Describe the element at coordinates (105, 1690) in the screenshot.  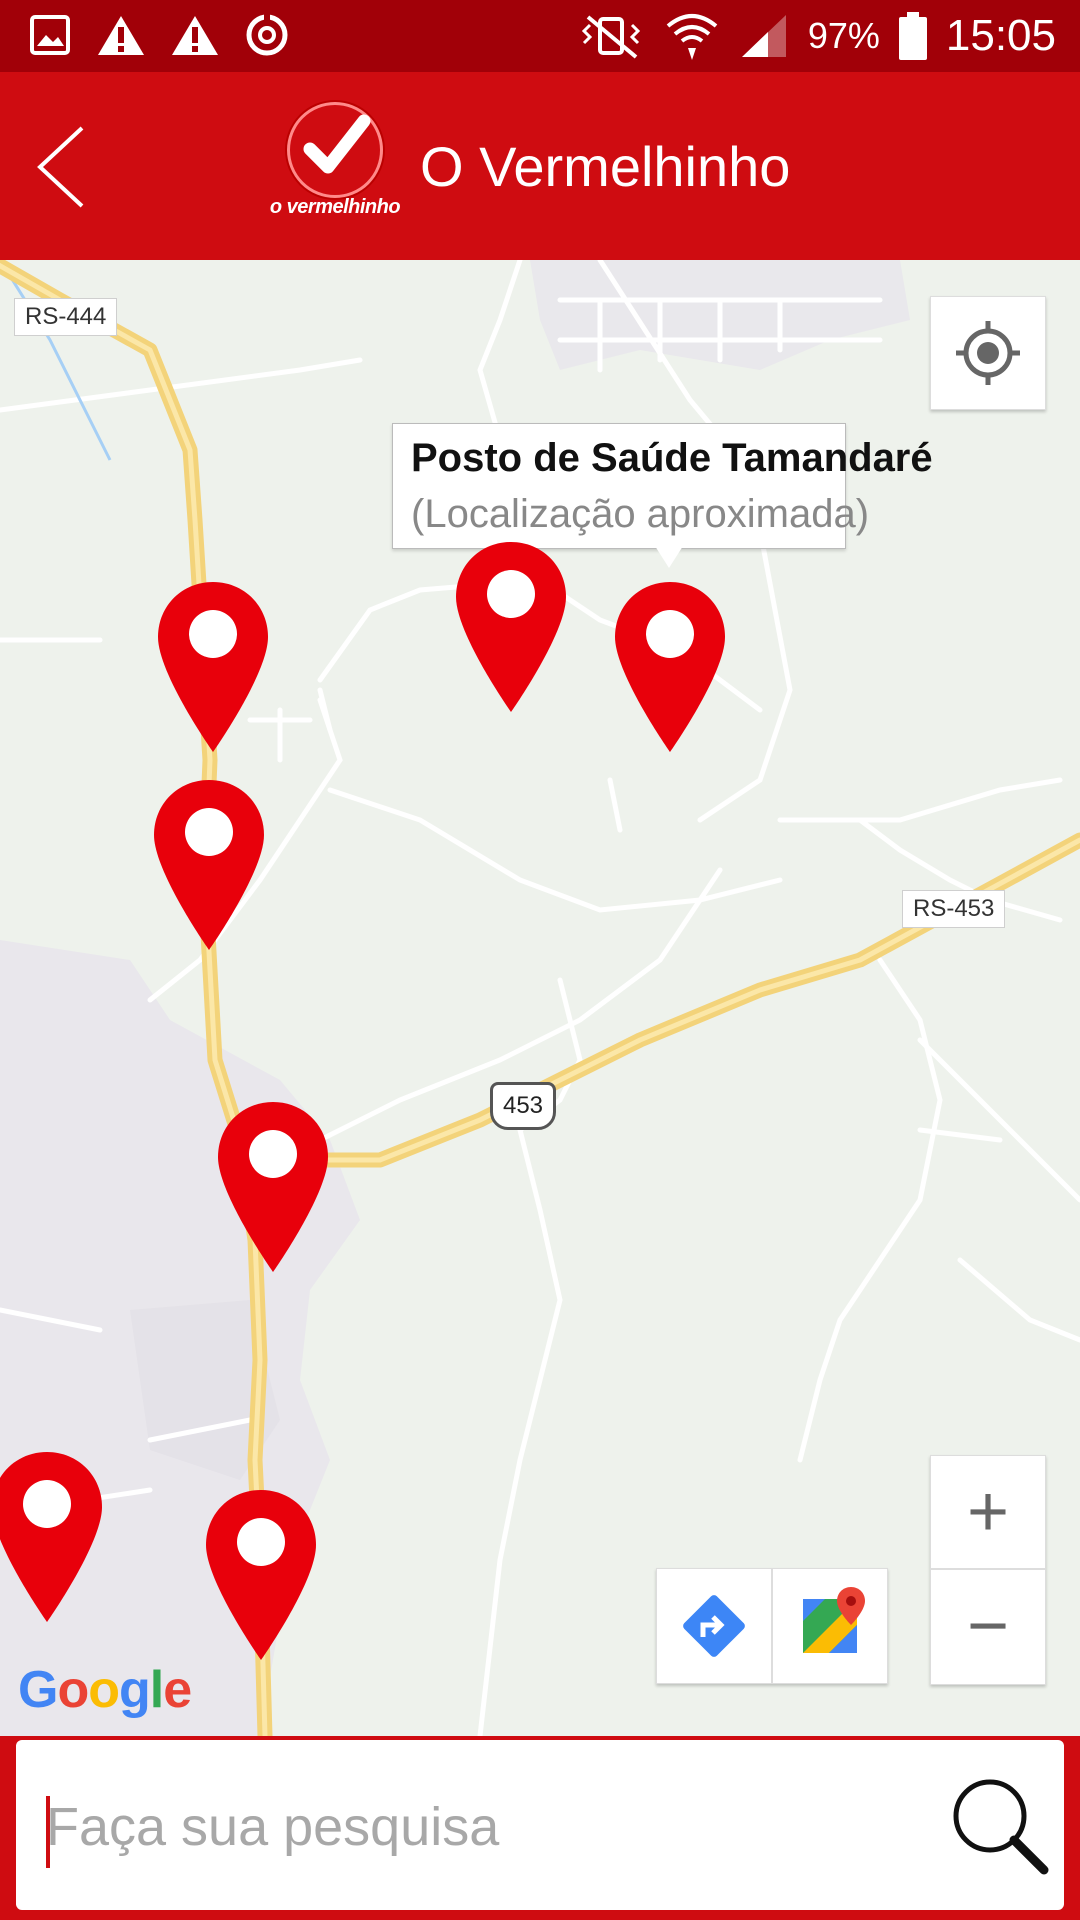
I see `google-attribution: Google` at that location.